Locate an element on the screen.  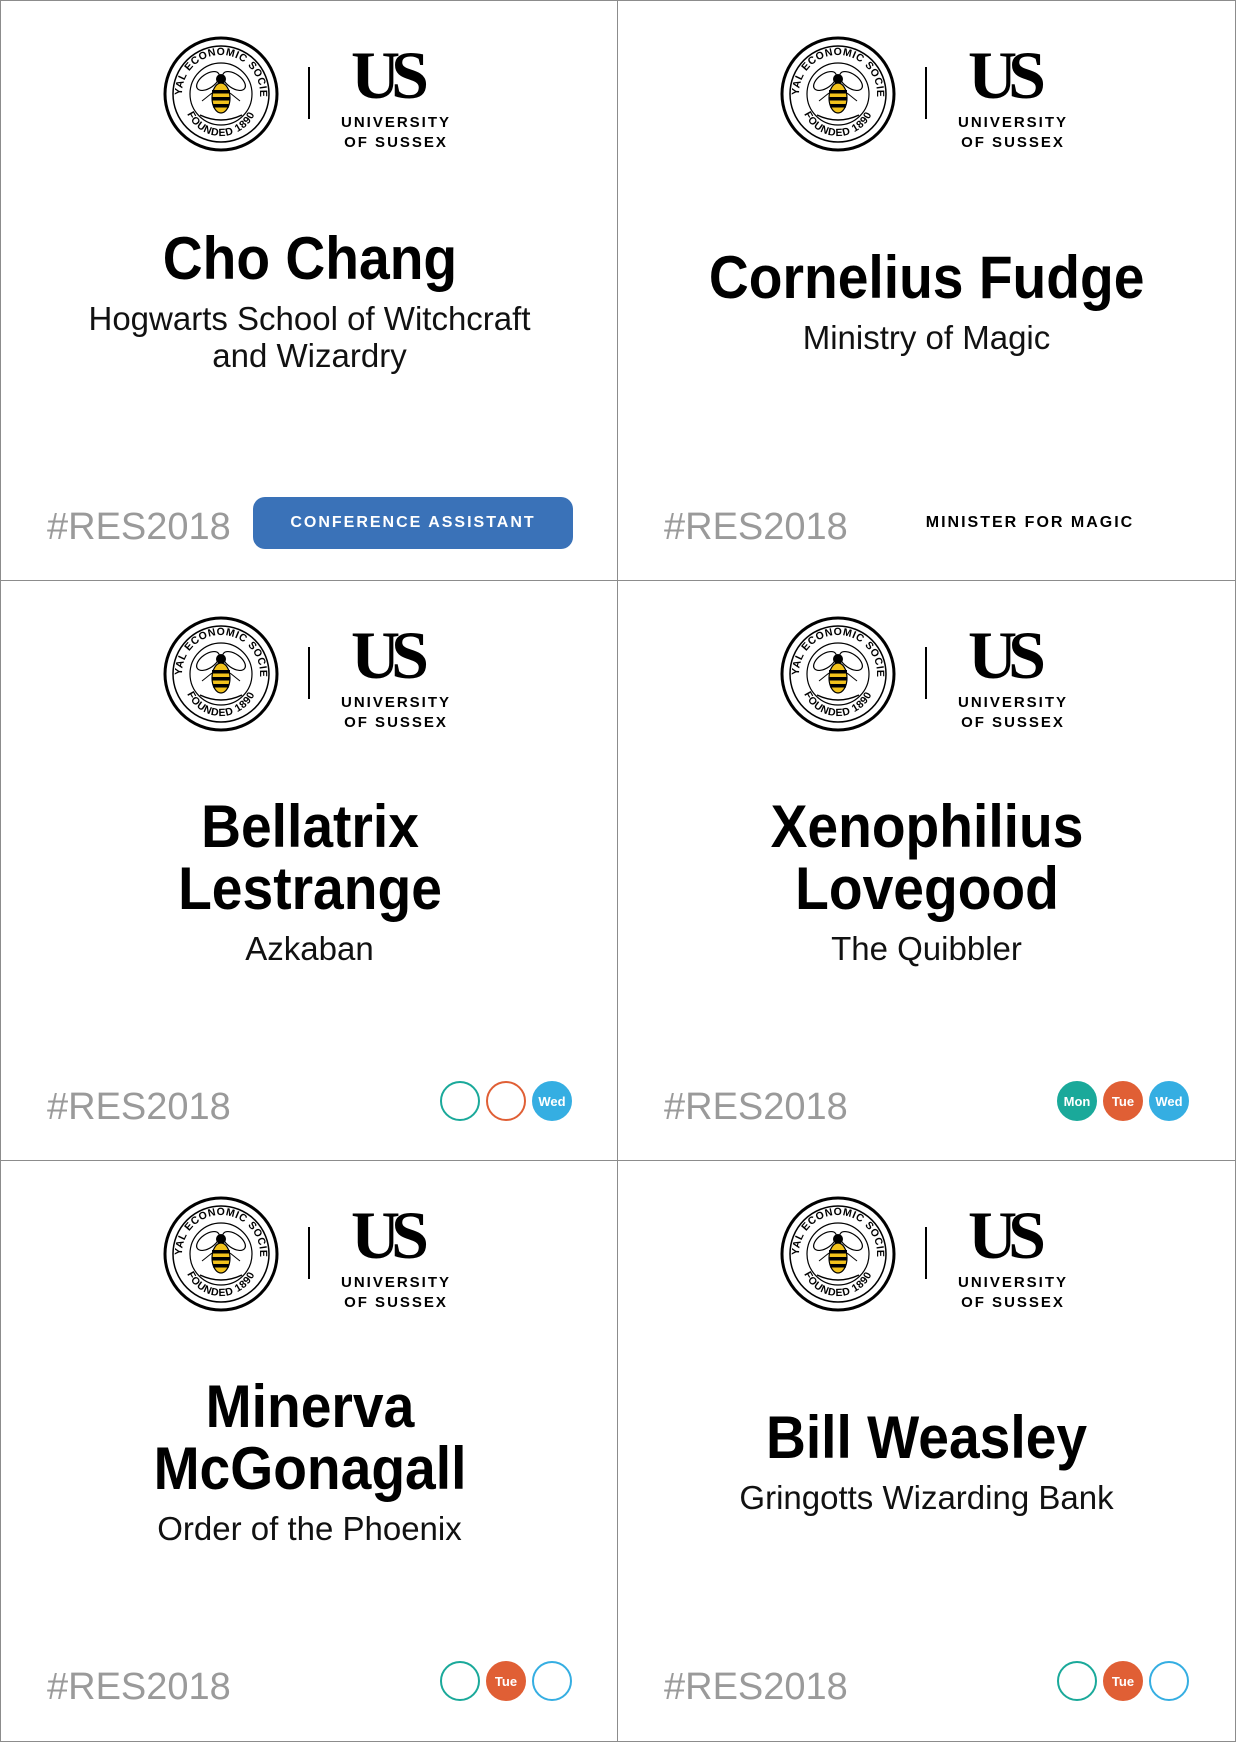
badge-body: Minerva McGonagall Order of the Phoenix is located at coordinates (309, 1461).